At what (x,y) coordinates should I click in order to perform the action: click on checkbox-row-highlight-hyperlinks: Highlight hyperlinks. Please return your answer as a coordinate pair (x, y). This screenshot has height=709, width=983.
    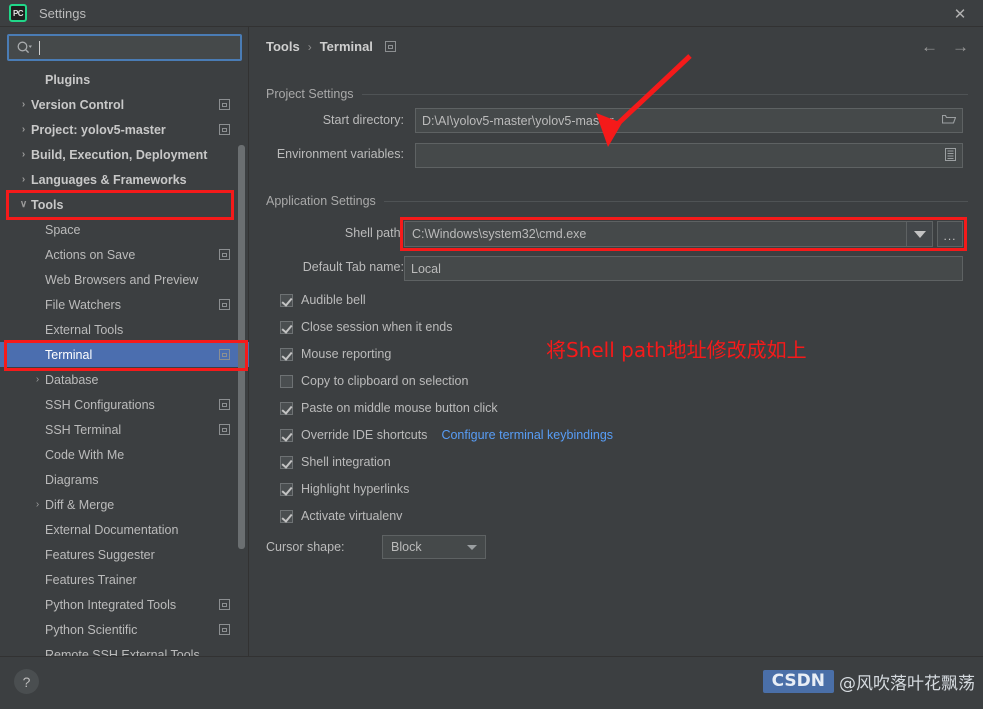
    Looking at the image, I should click on (344, 489).